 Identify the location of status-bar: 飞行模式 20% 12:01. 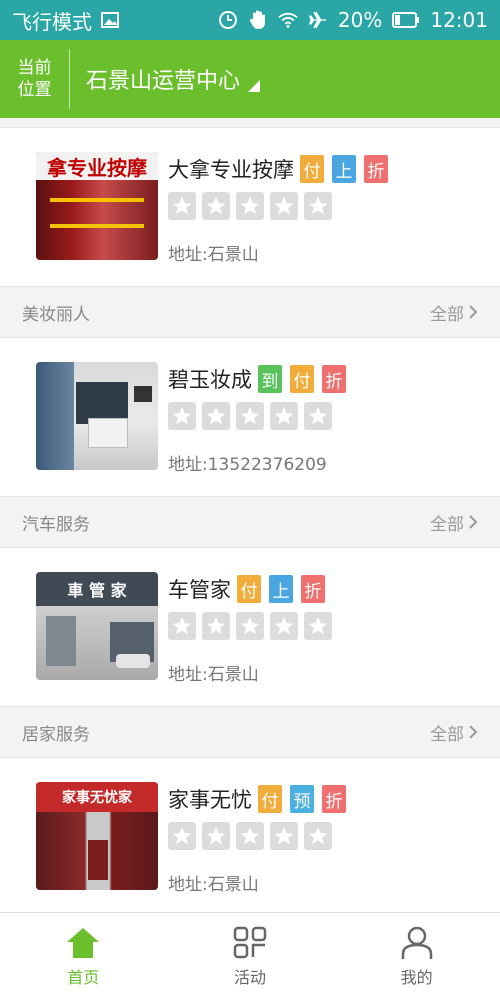
(250, 20).